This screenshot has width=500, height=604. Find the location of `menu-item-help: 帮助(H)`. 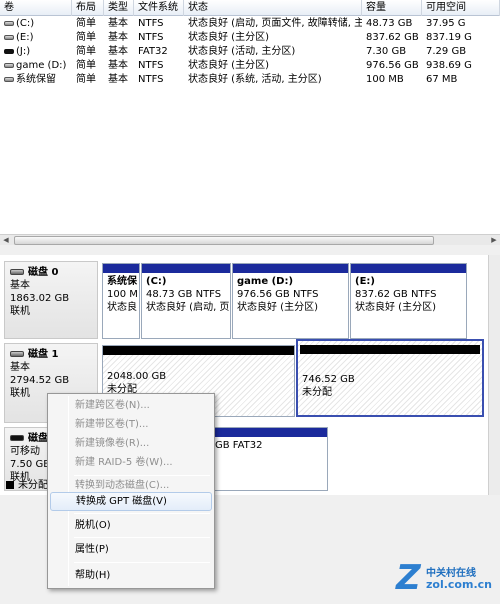

menu-item-help: 帮助(H) is located at coordinates (131, 575).